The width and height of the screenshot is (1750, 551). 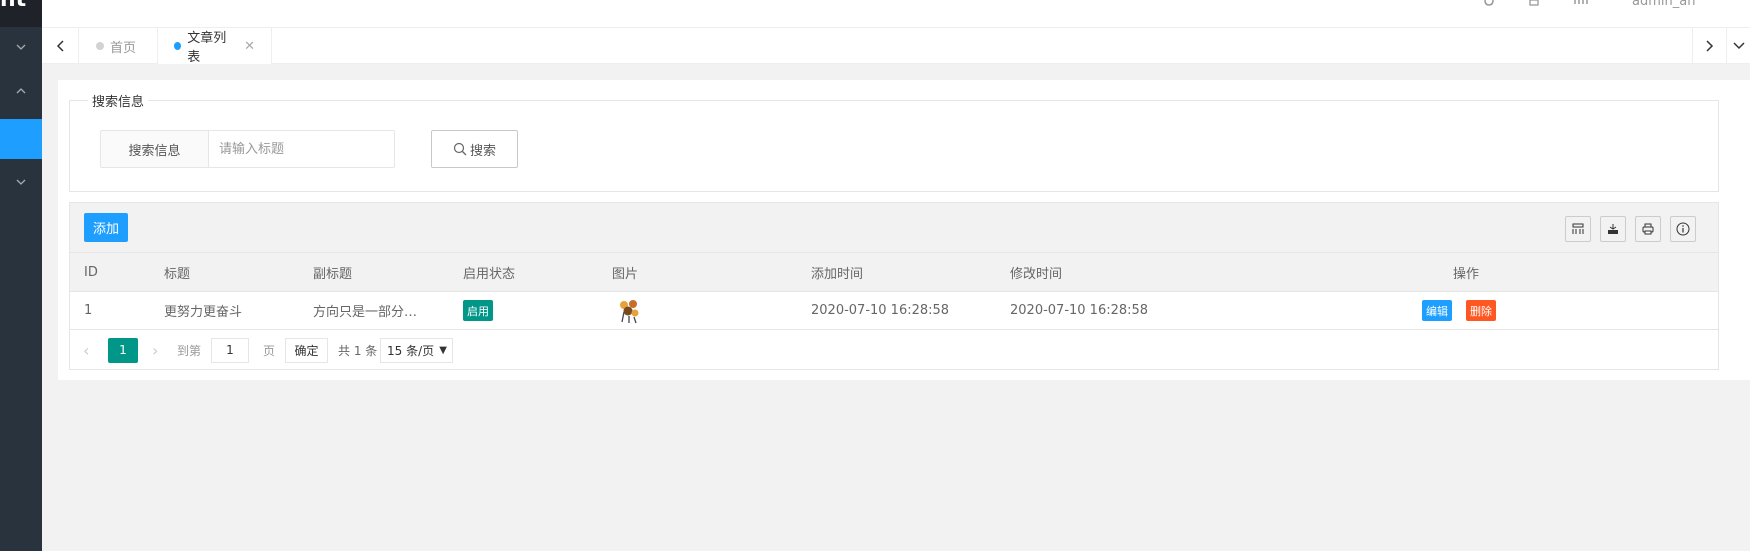 I want to click on info-icon, so click(x=1683, y=229).